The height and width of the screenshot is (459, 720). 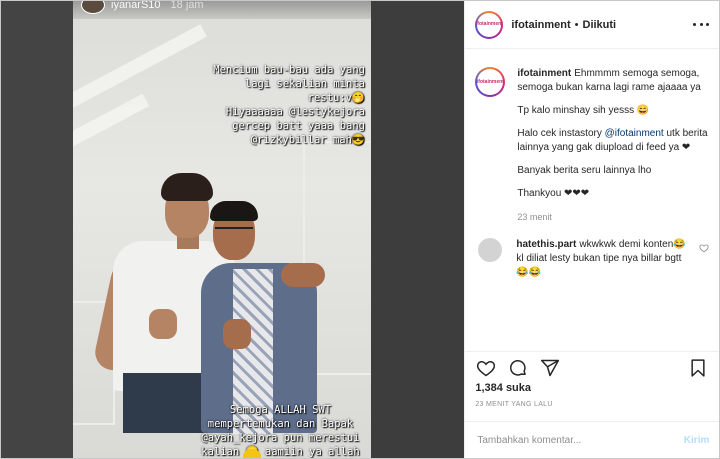 What do you see at coordinates (553, 193) in the screenshot?
I see `caption-line: Thankyou ❤❤❤` at bounding box center [553, 193].